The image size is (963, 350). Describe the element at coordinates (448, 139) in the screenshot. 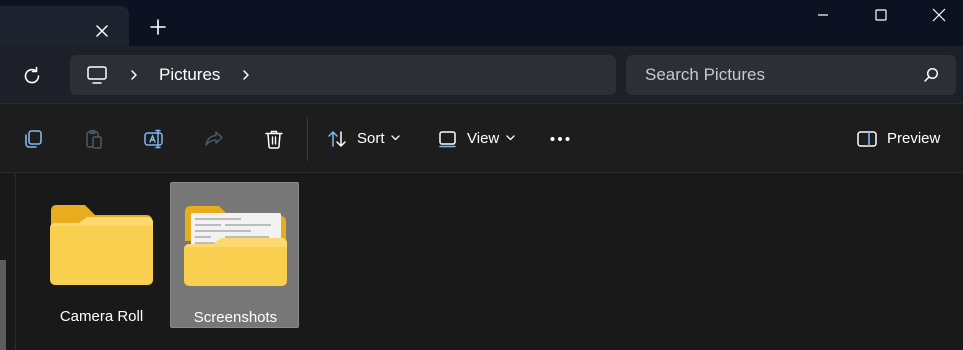

I see `view-icon` at that location.